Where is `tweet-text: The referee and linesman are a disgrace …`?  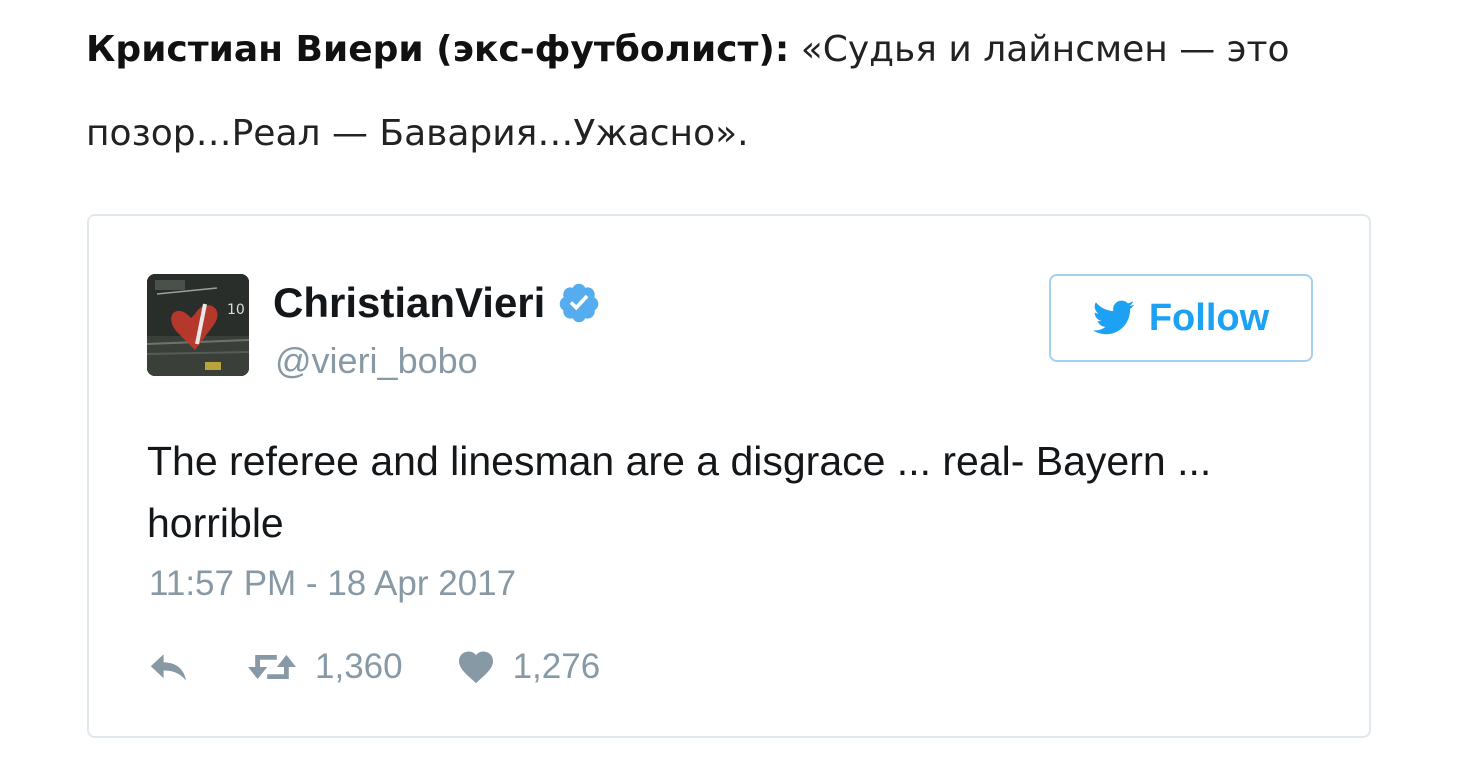 tweet-text: The referee and linesman are a disgrace … is located at coordinates (679, 492).